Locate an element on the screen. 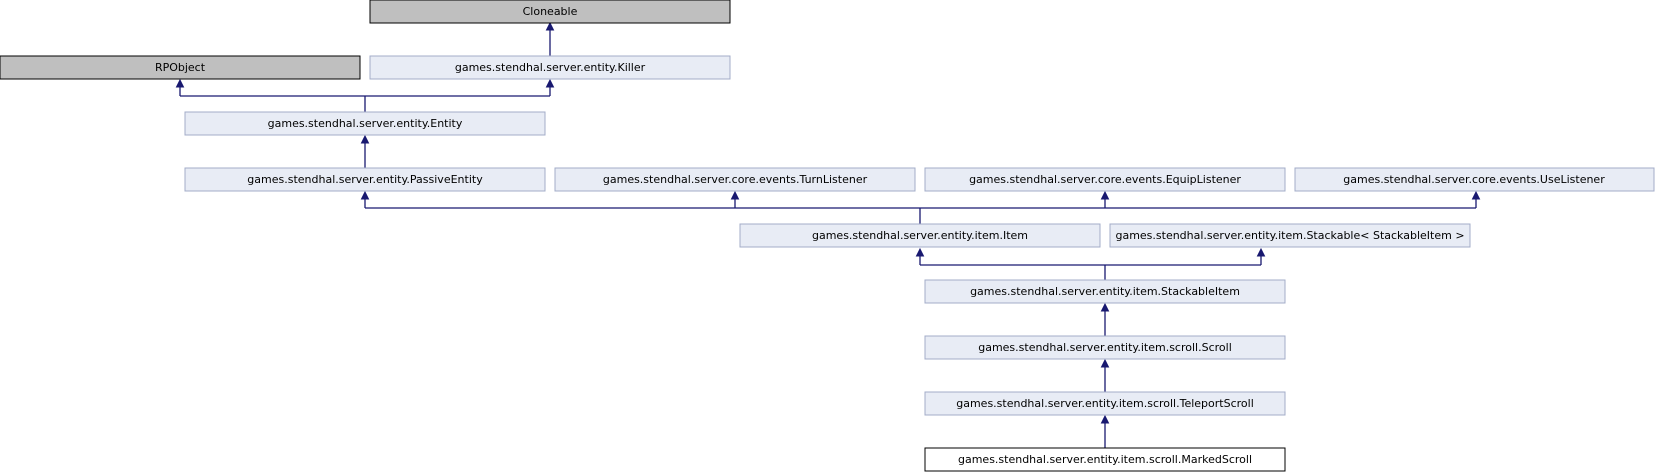 The width and height of the screenshot is (1655, 472). node-entity: games.stendhal.server.entity.Entity is located at coordinates (365, 123).